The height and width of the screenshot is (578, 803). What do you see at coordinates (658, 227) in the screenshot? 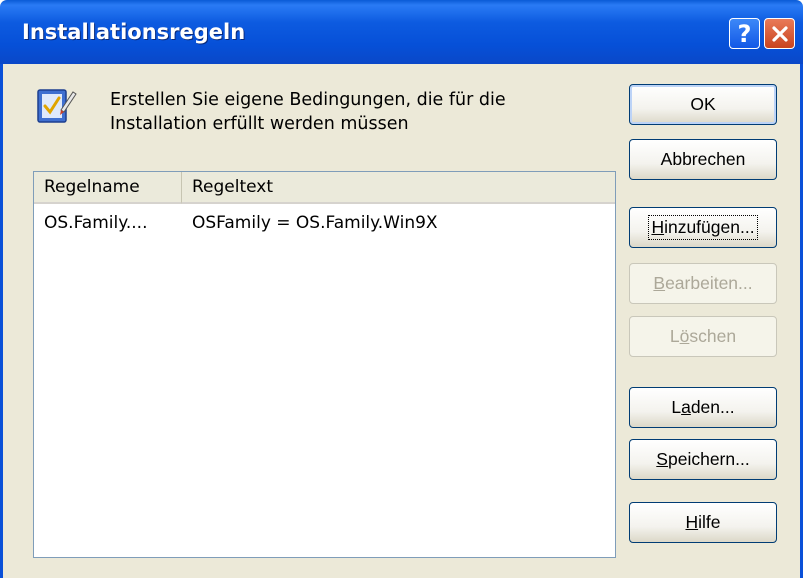
I see `add-accel: H` at bounding box center [658, 227].